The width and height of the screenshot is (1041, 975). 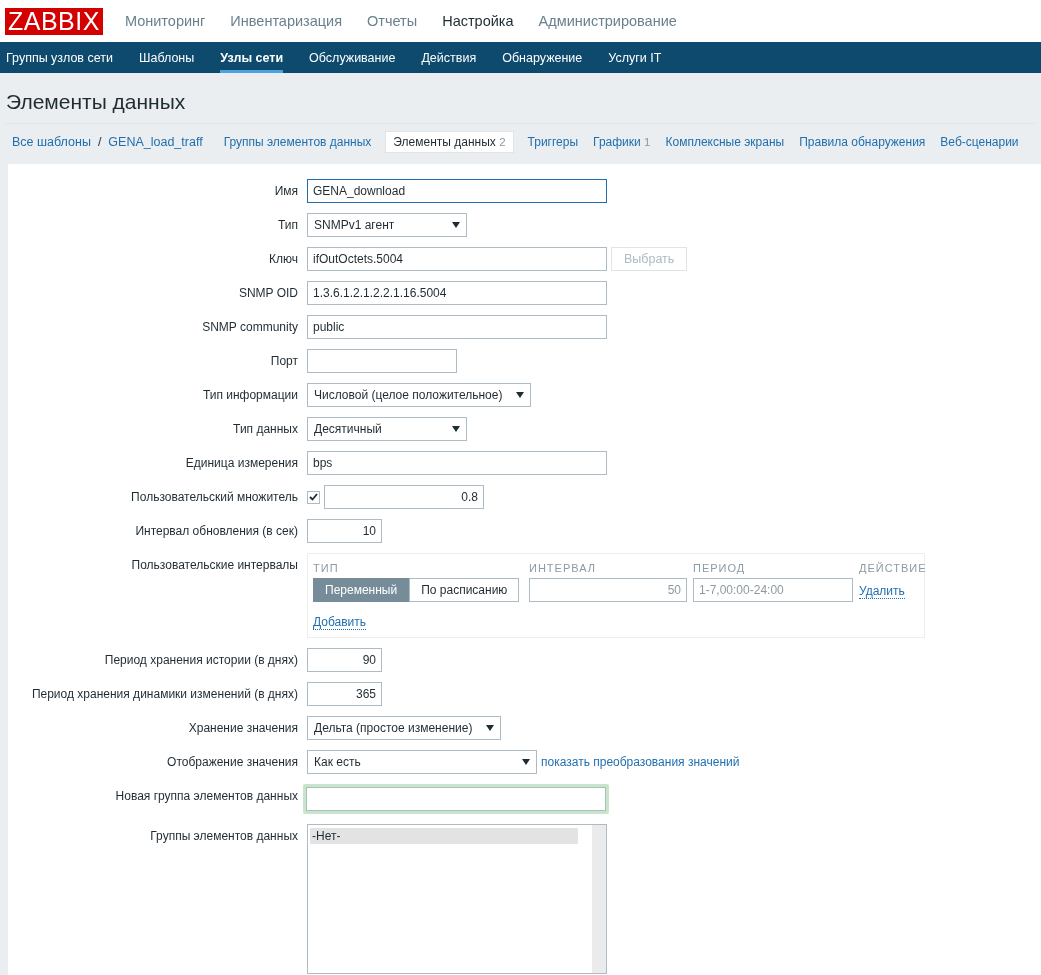 What do you see at coordinates (252, 57) in the screenshot?
I see `sub-menu-item: Узлы сети` at bounding box center [252, 57].